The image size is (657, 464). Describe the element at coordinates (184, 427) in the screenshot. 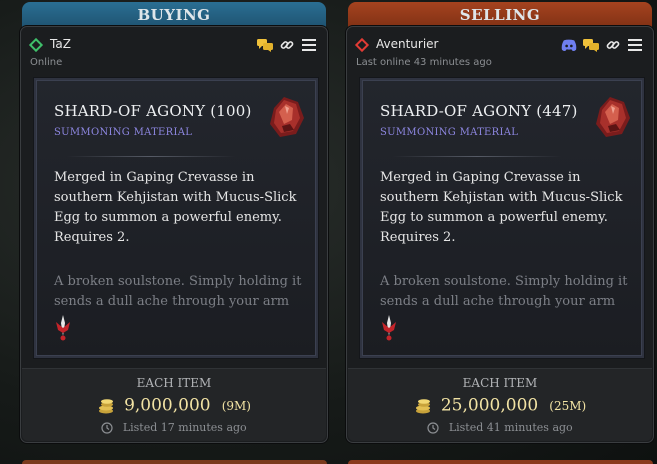

I see `listed-time: Listed 17 minutes ago` at that location.